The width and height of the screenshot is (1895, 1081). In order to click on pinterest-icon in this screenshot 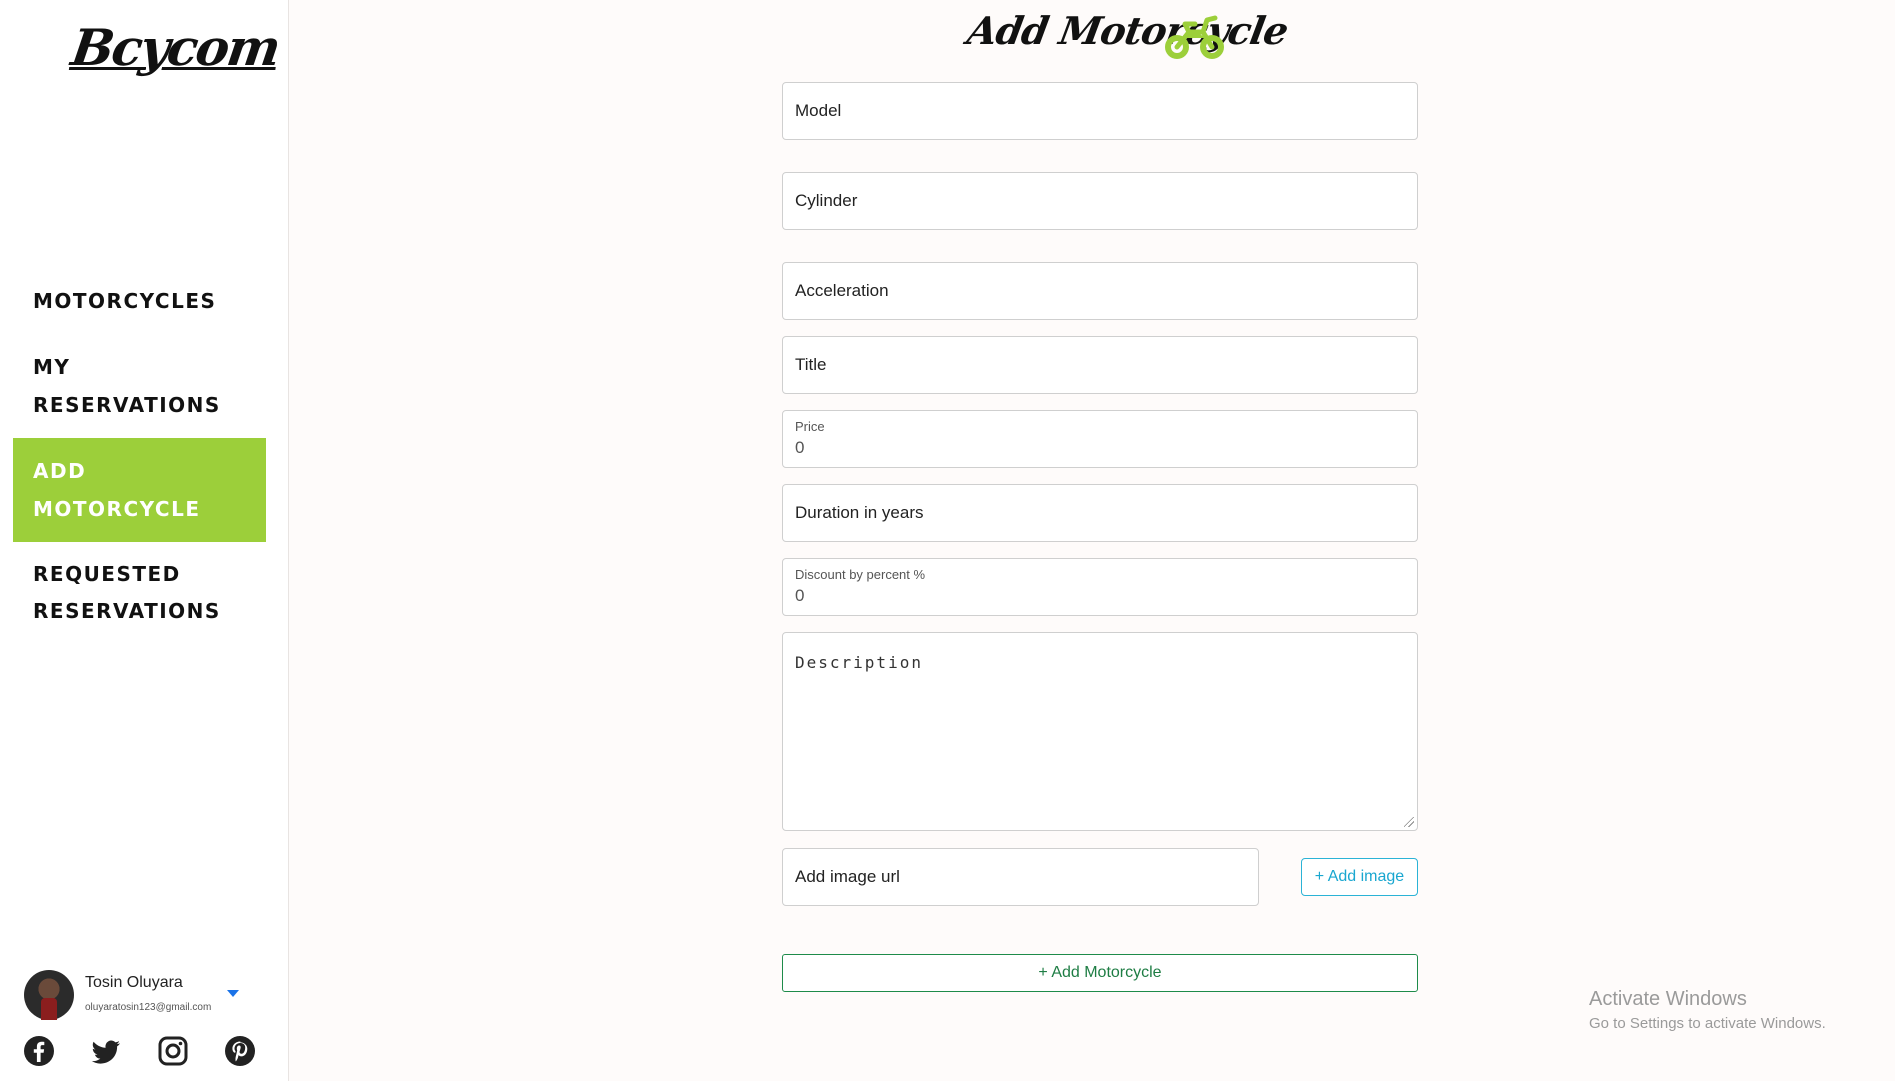, I will do `click(240, 1051)`.